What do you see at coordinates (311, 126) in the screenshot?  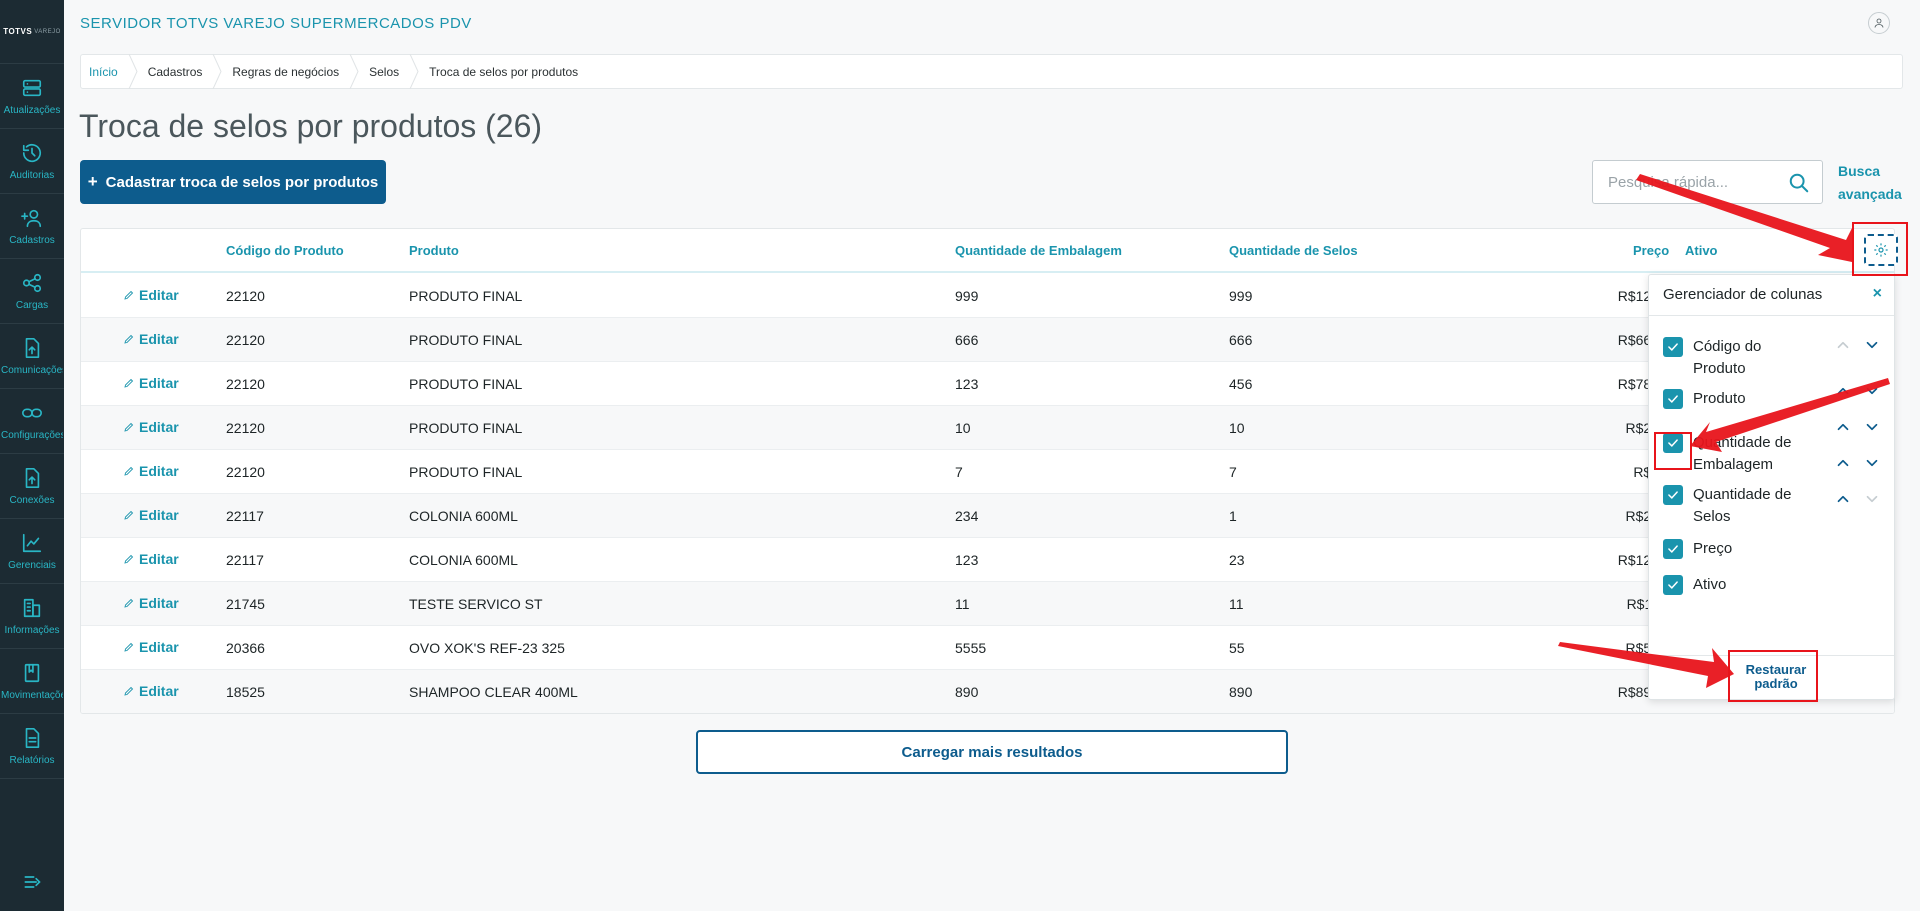 I see `page-title: Troca de selos por produtos (26)` at bounding box center [311, 126].